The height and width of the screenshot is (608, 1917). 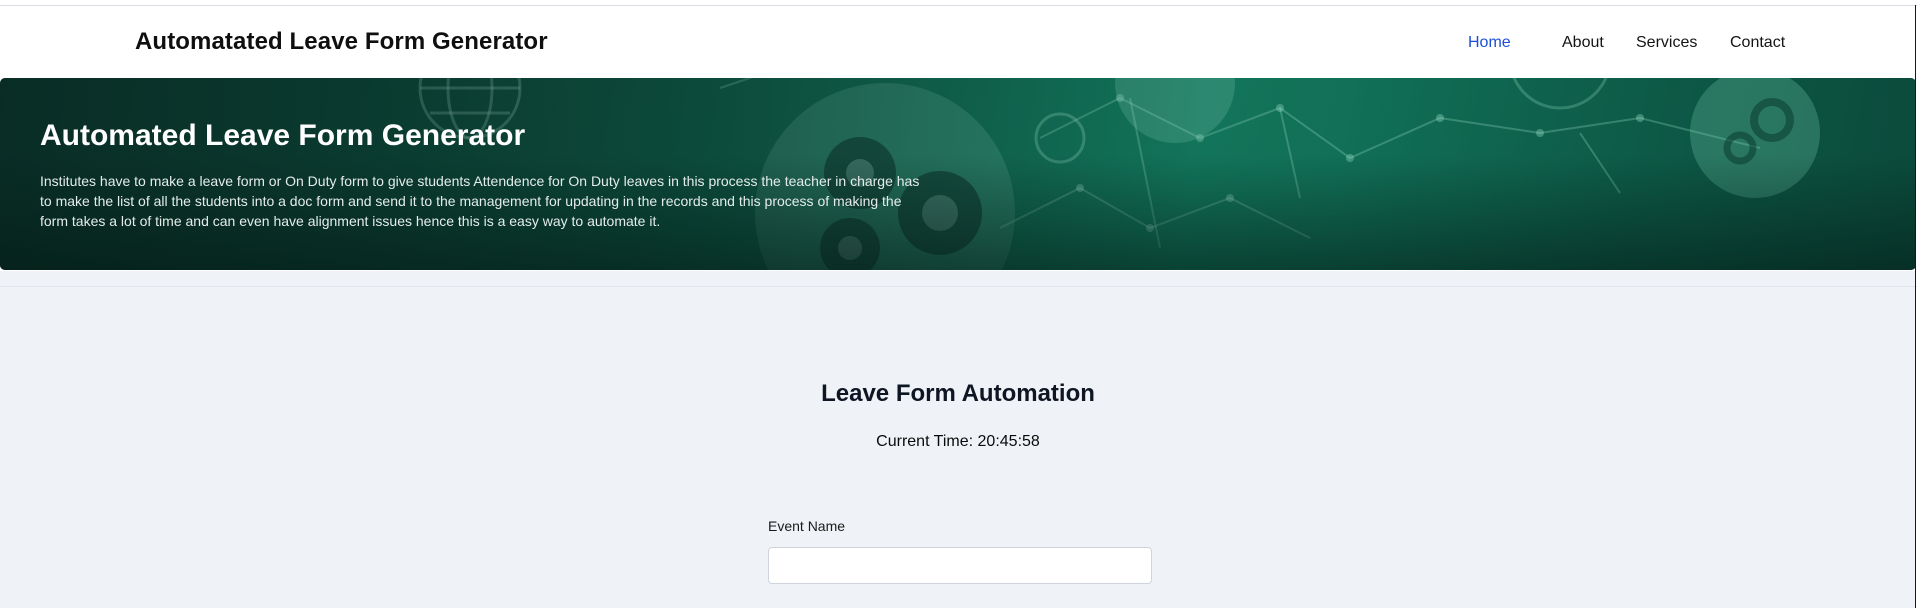 I want to click on nav-contact-link: Contact, so click(x=1757, y=43).